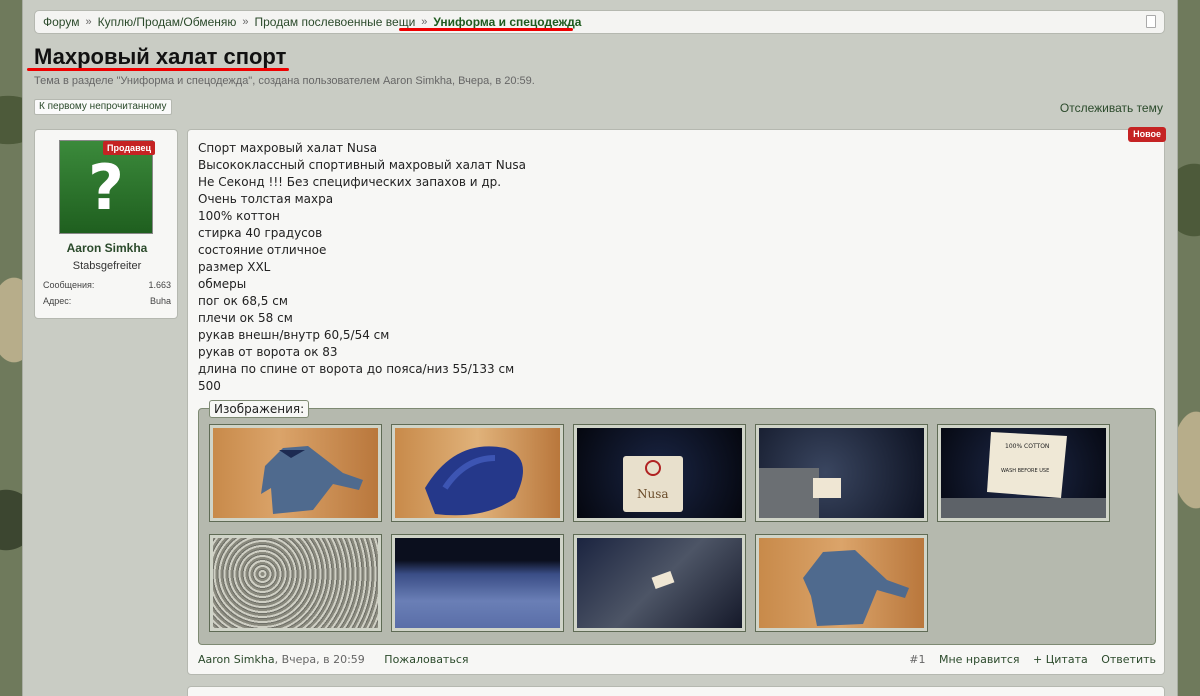 The width and height of the screenshot is (1200, 696). I want to click on stat-address: Адрес: Buha, so click(107, 301).